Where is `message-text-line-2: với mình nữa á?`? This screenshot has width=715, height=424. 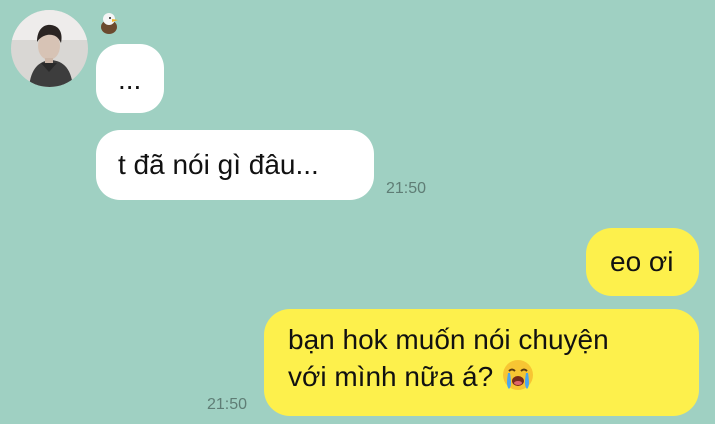 message-text-line-2: với mình nữa á? is located at coordinates (493, 376).